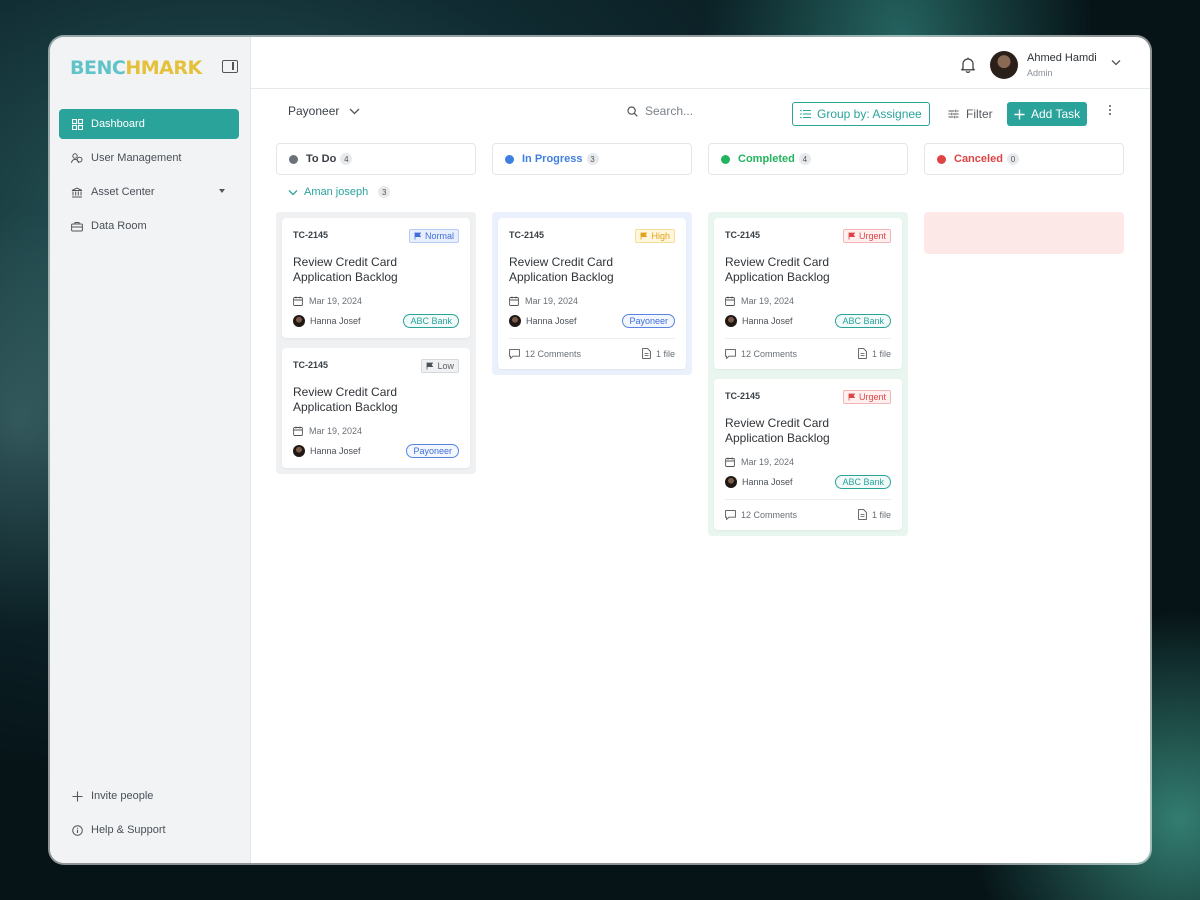 This screenshot has width=1200, height=900. Describe the element at coordinates (869, 114) in the screenshot. I see `group-by-label: Group by: Assignee` at that location.